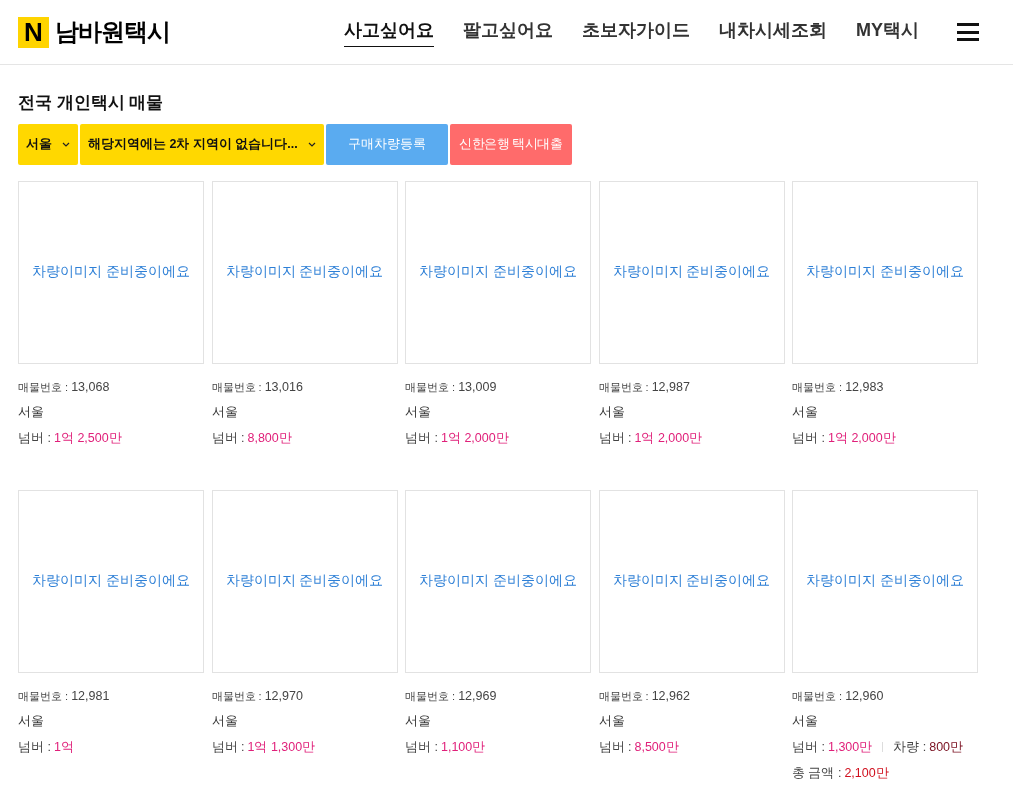 The height and width of the screenshot is (788, 1013). What do you see at coordinates (63, 747) in the screenshot?
I see `price-value: 1억` at bounding box center [63, 747].